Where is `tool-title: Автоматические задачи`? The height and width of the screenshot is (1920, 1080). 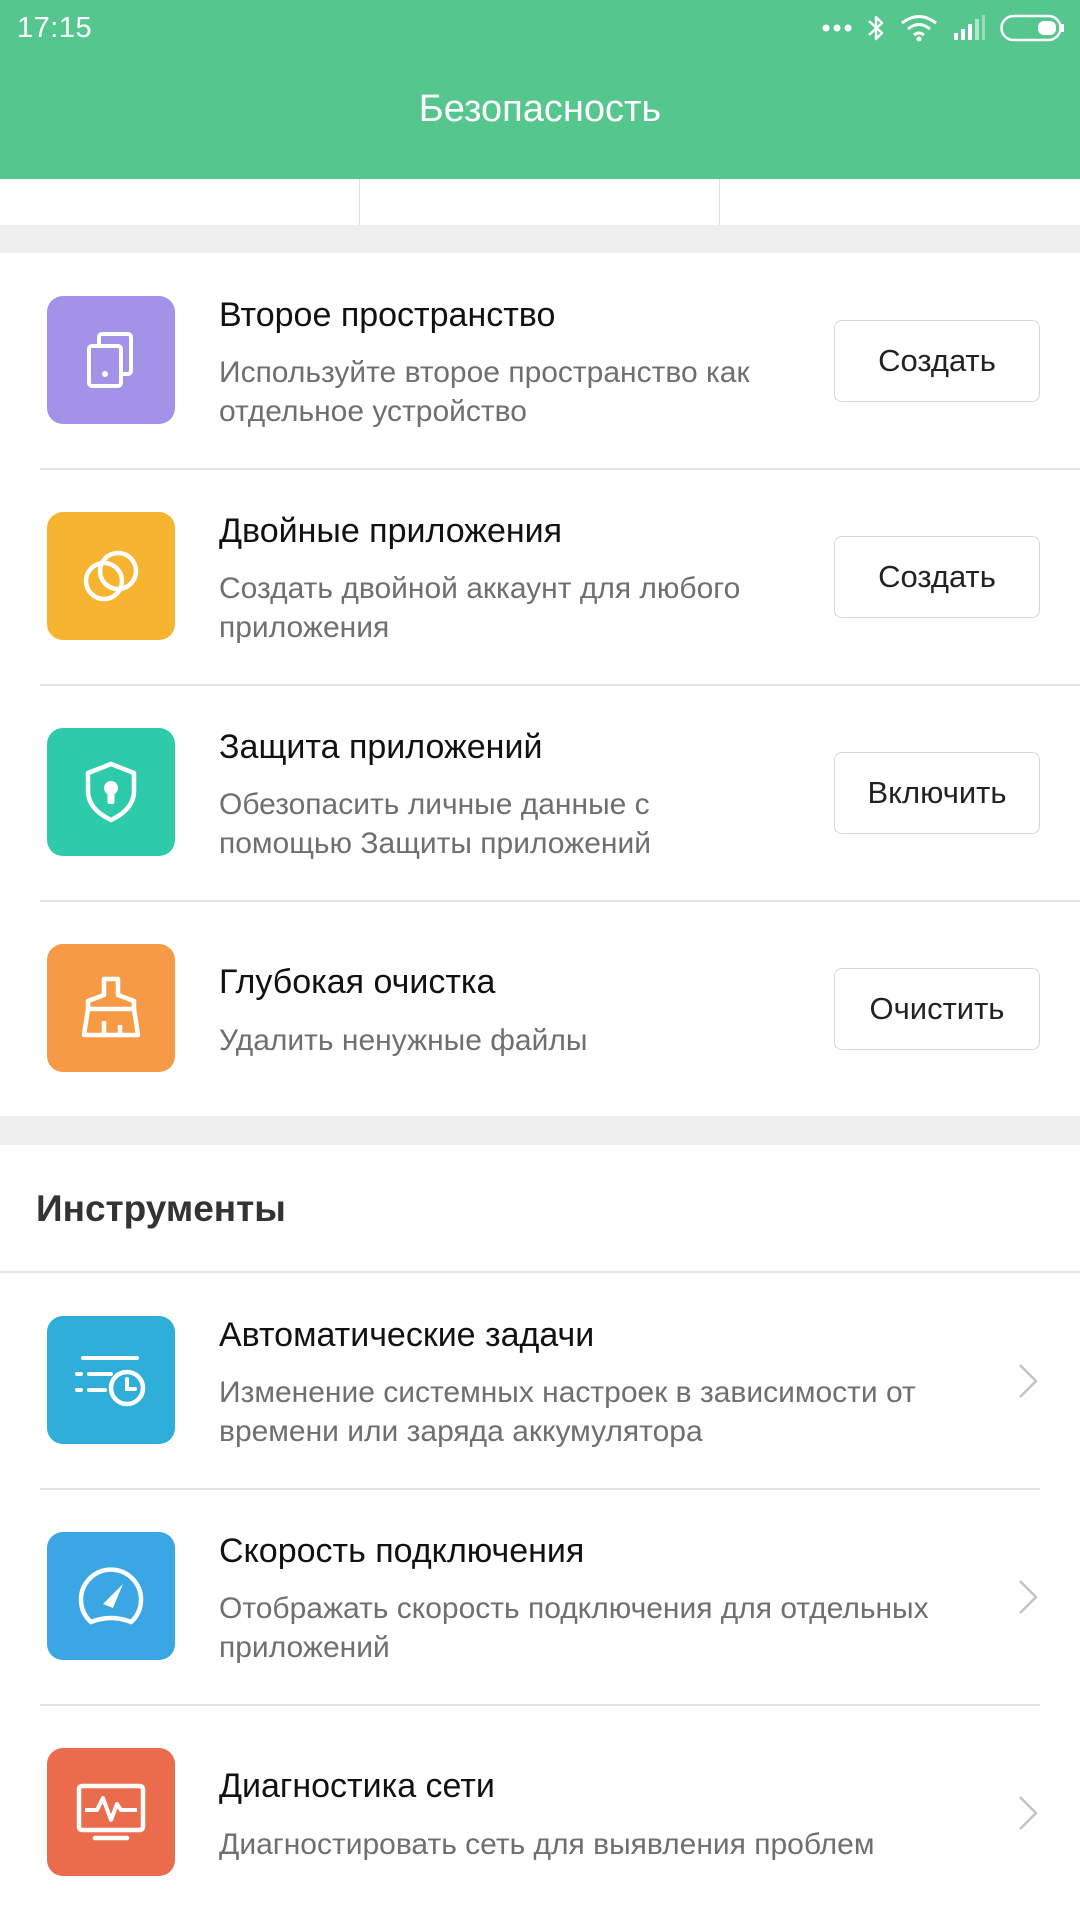 tool-title: Автоматические задачи is located at coordinates (407, 1335).